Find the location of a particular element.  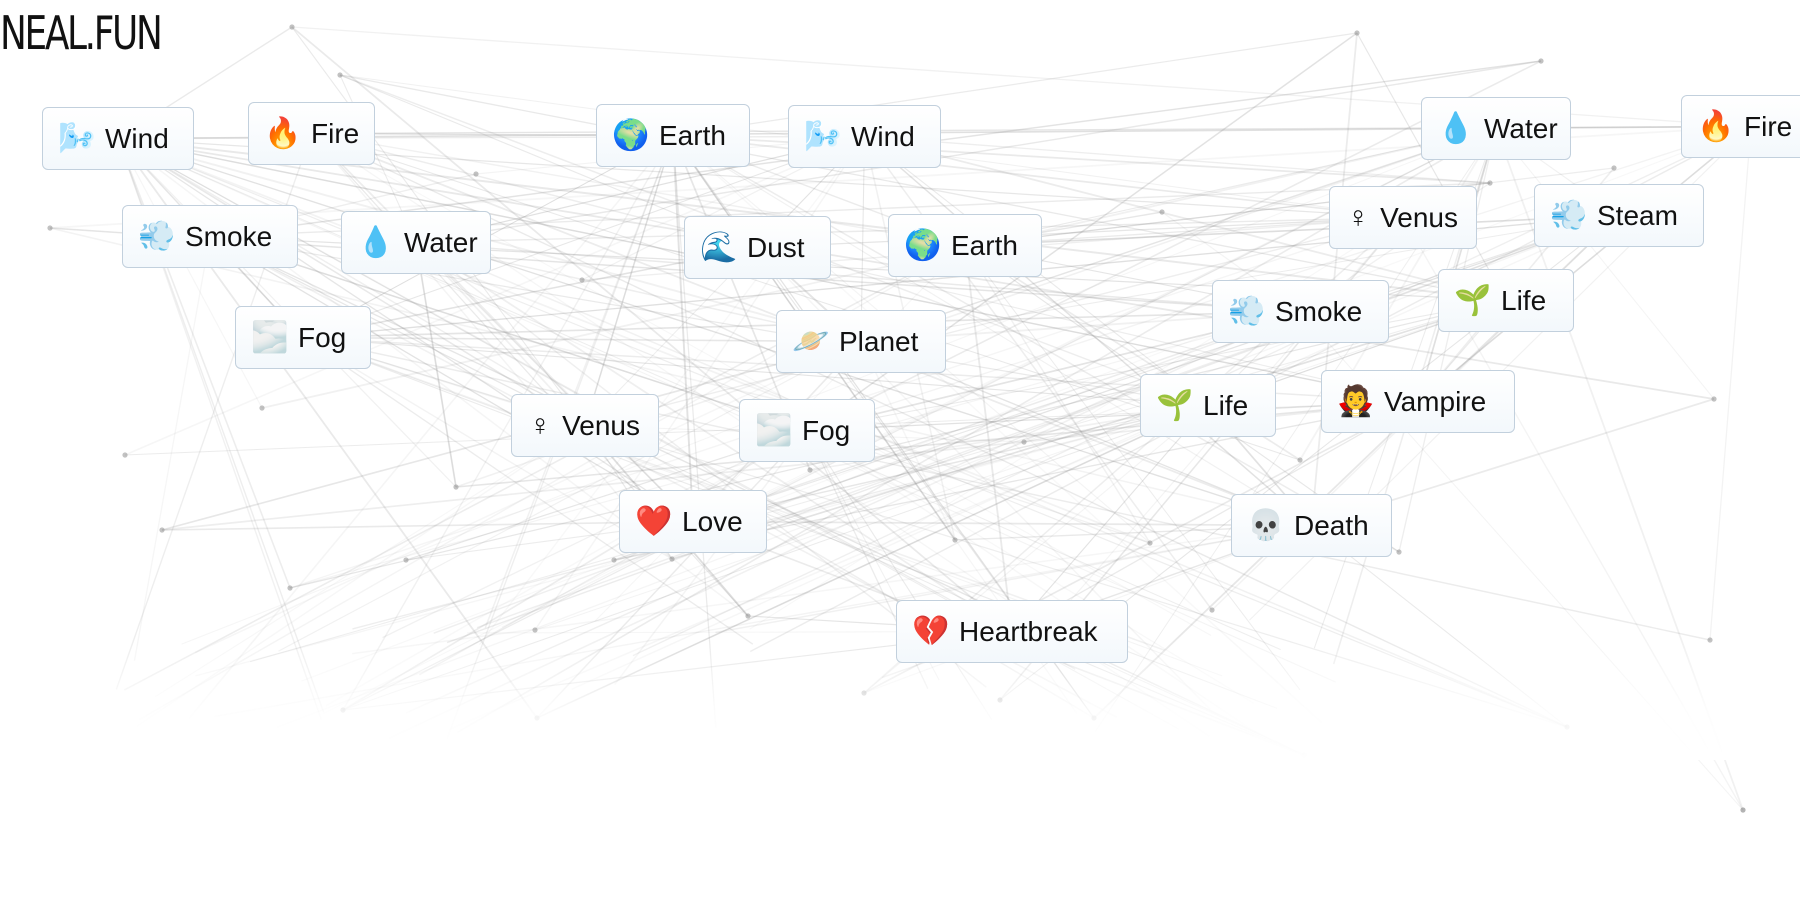

element-label: Vampire is located at coordinates (1435, 401).